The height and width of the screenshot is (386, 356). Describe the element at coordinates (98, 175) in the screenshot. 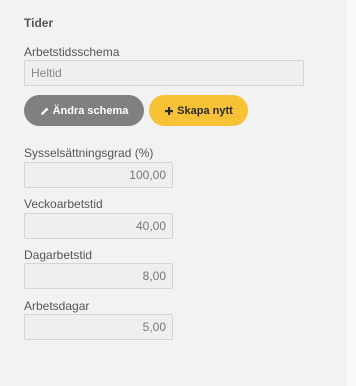

I see `employment-rate-field: 100,00` at that location.